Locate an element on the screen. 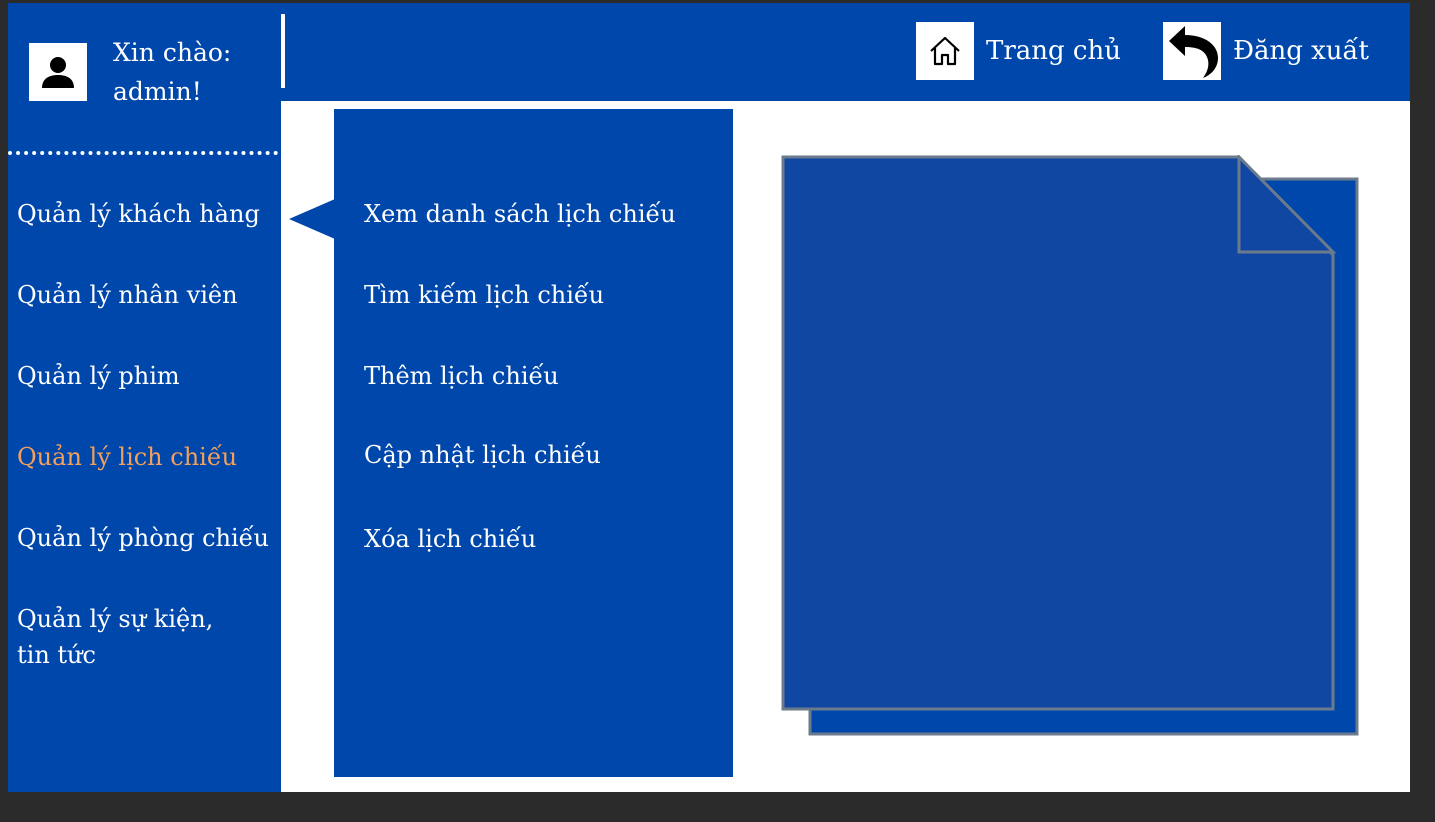 The width and height of the screenshot is (1435, 822). greeting-label: Xin chào: is located at coordinates (172, 52).